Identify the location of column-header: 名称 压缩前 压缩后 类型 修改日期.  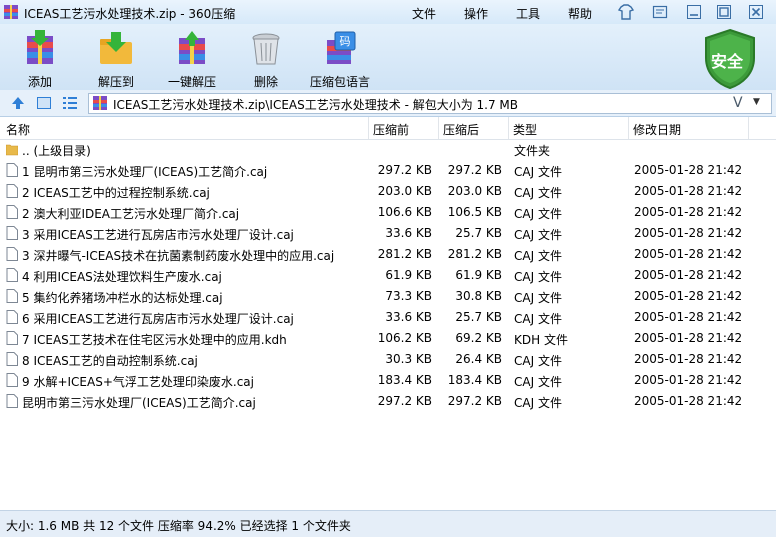
(388, 128).